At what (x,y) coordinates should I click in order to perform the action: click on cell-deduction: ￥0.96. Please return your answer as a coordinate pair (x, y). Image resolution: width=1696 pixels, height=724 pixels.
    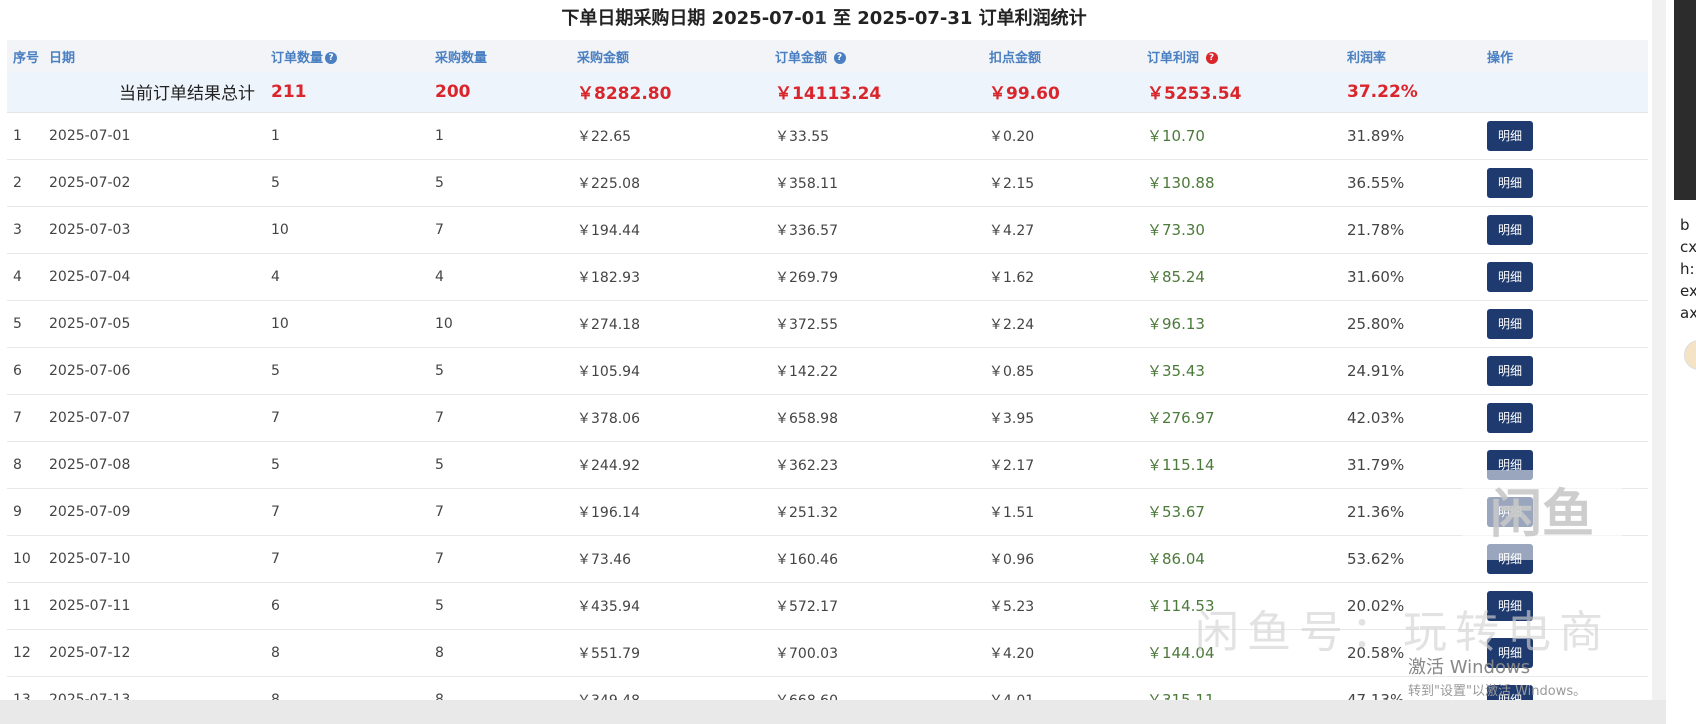
    Looking at the image, I should click on (1062, 559).